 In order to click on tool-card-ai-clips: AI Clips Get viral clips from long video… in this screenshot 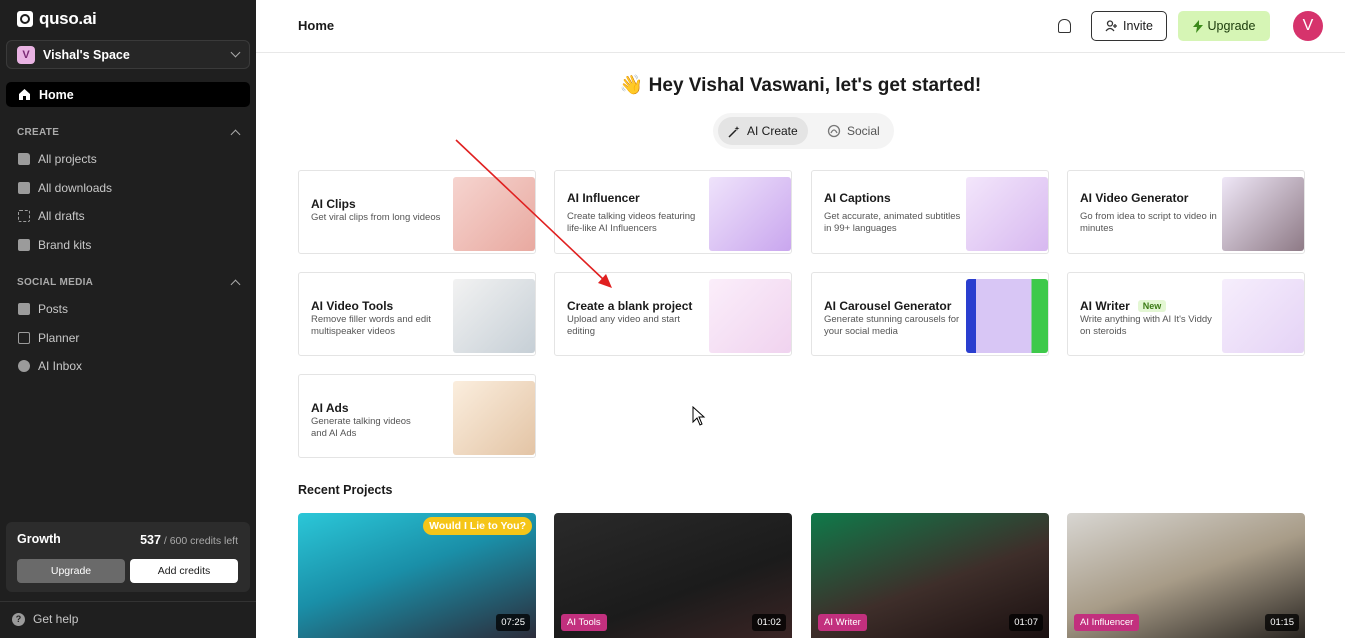, I will do `click(417, 212)`.